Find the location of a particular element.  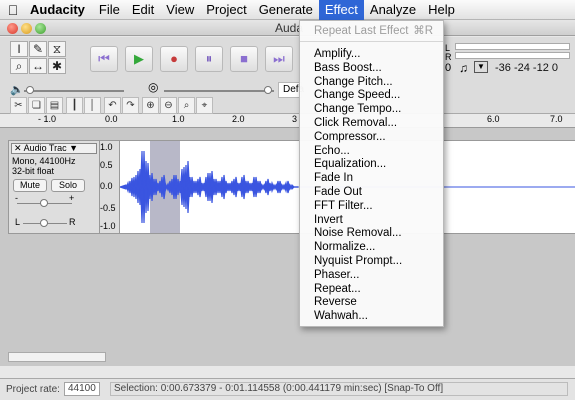

fit-project-icon: ⌖ is located at coordinates (204, 105).